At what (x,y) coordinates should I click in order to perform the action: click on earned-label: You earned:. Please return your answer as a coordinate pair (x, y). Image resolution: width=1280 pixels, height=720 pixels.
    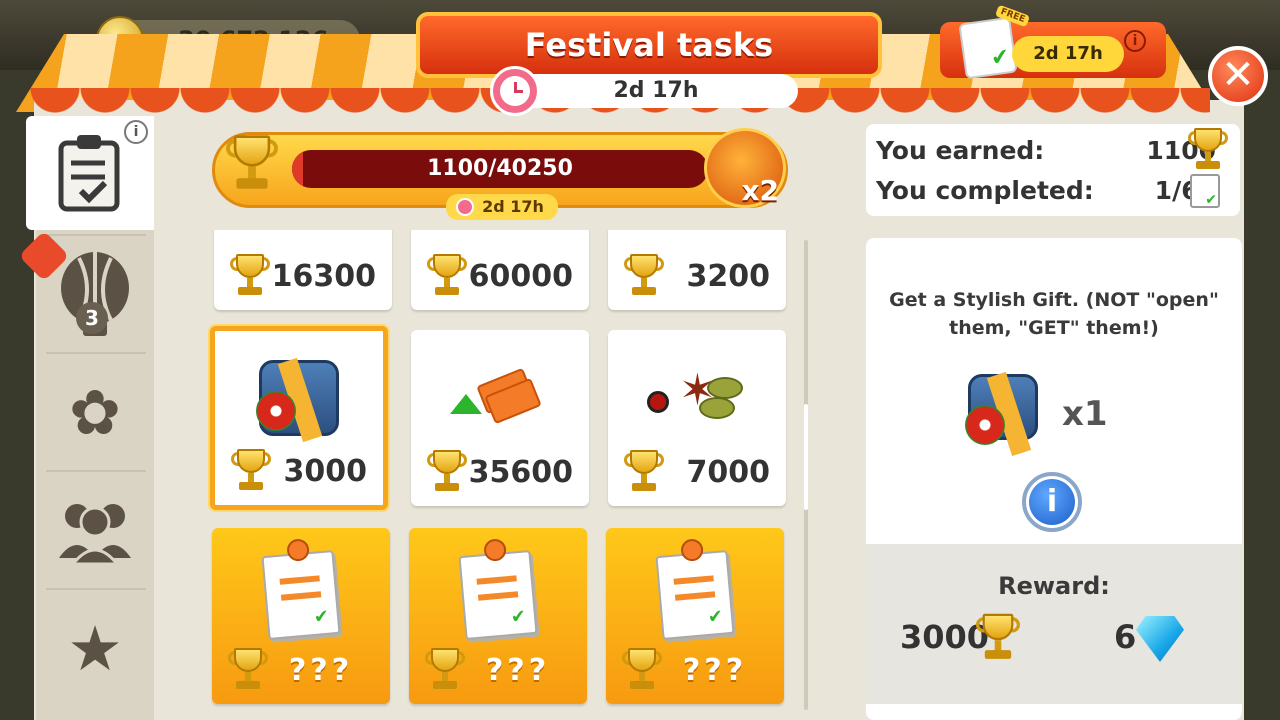
    Looking at the image, I should click on (960, 150).